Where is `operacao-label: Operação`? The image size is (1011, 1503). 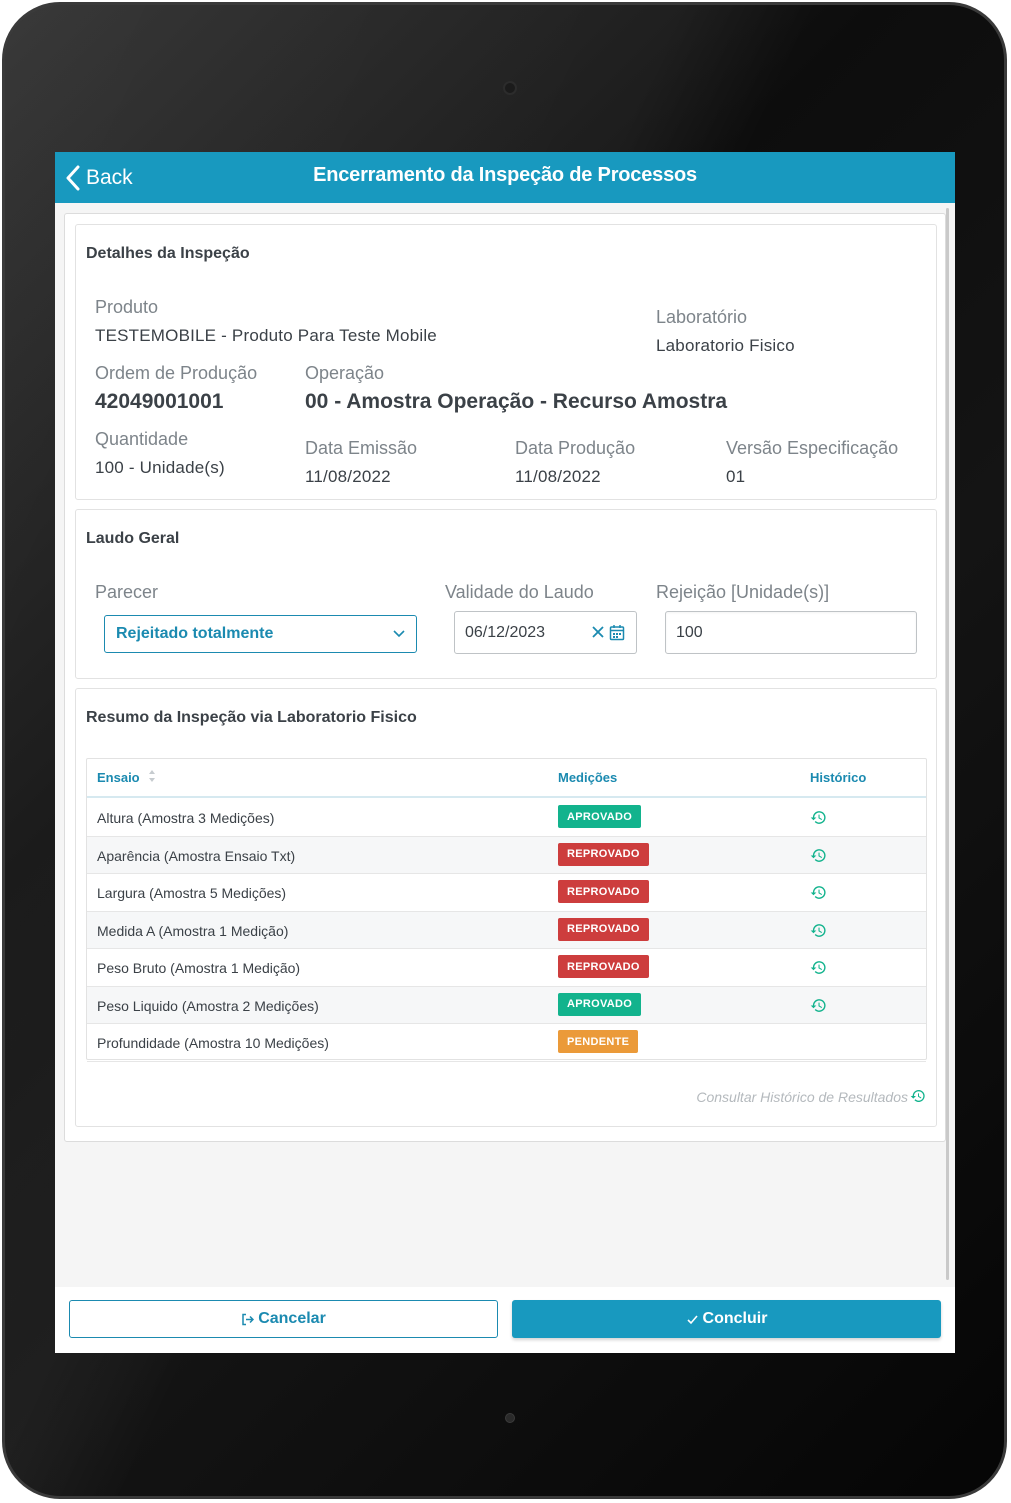 operacao-label: Operação is located at coordinates (345, 373).